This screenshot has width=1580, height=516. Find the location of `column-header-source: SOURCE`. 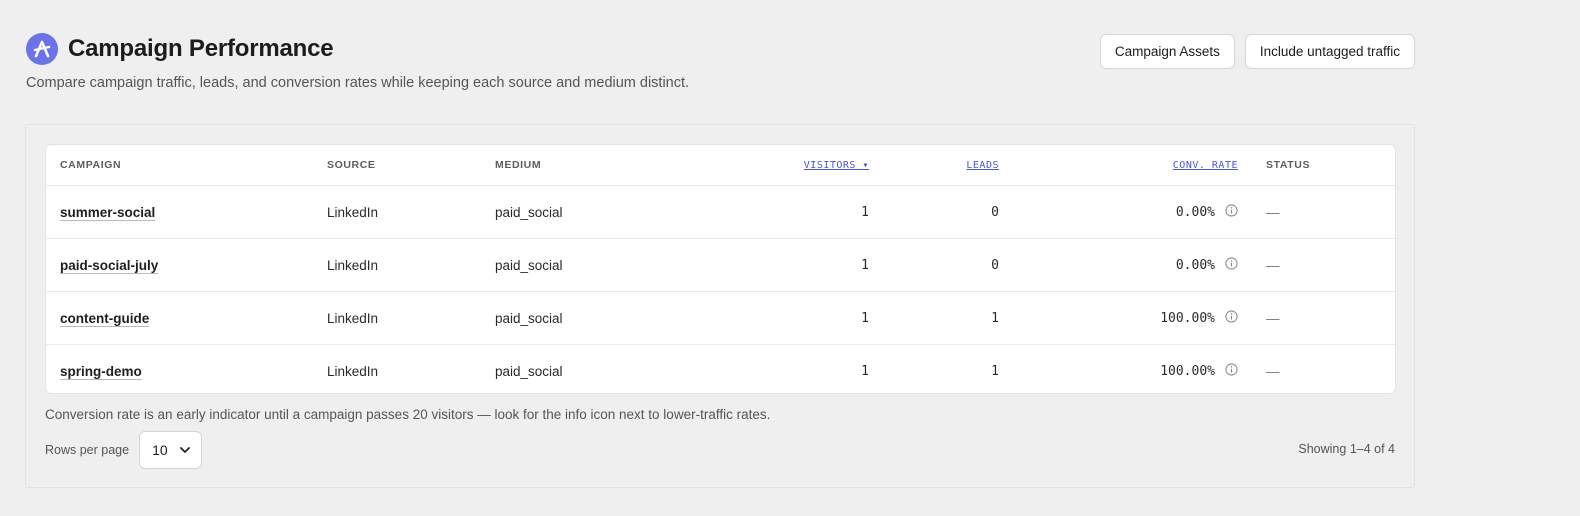

column-header-source: SOURCE is located at coordinates (411, 165).